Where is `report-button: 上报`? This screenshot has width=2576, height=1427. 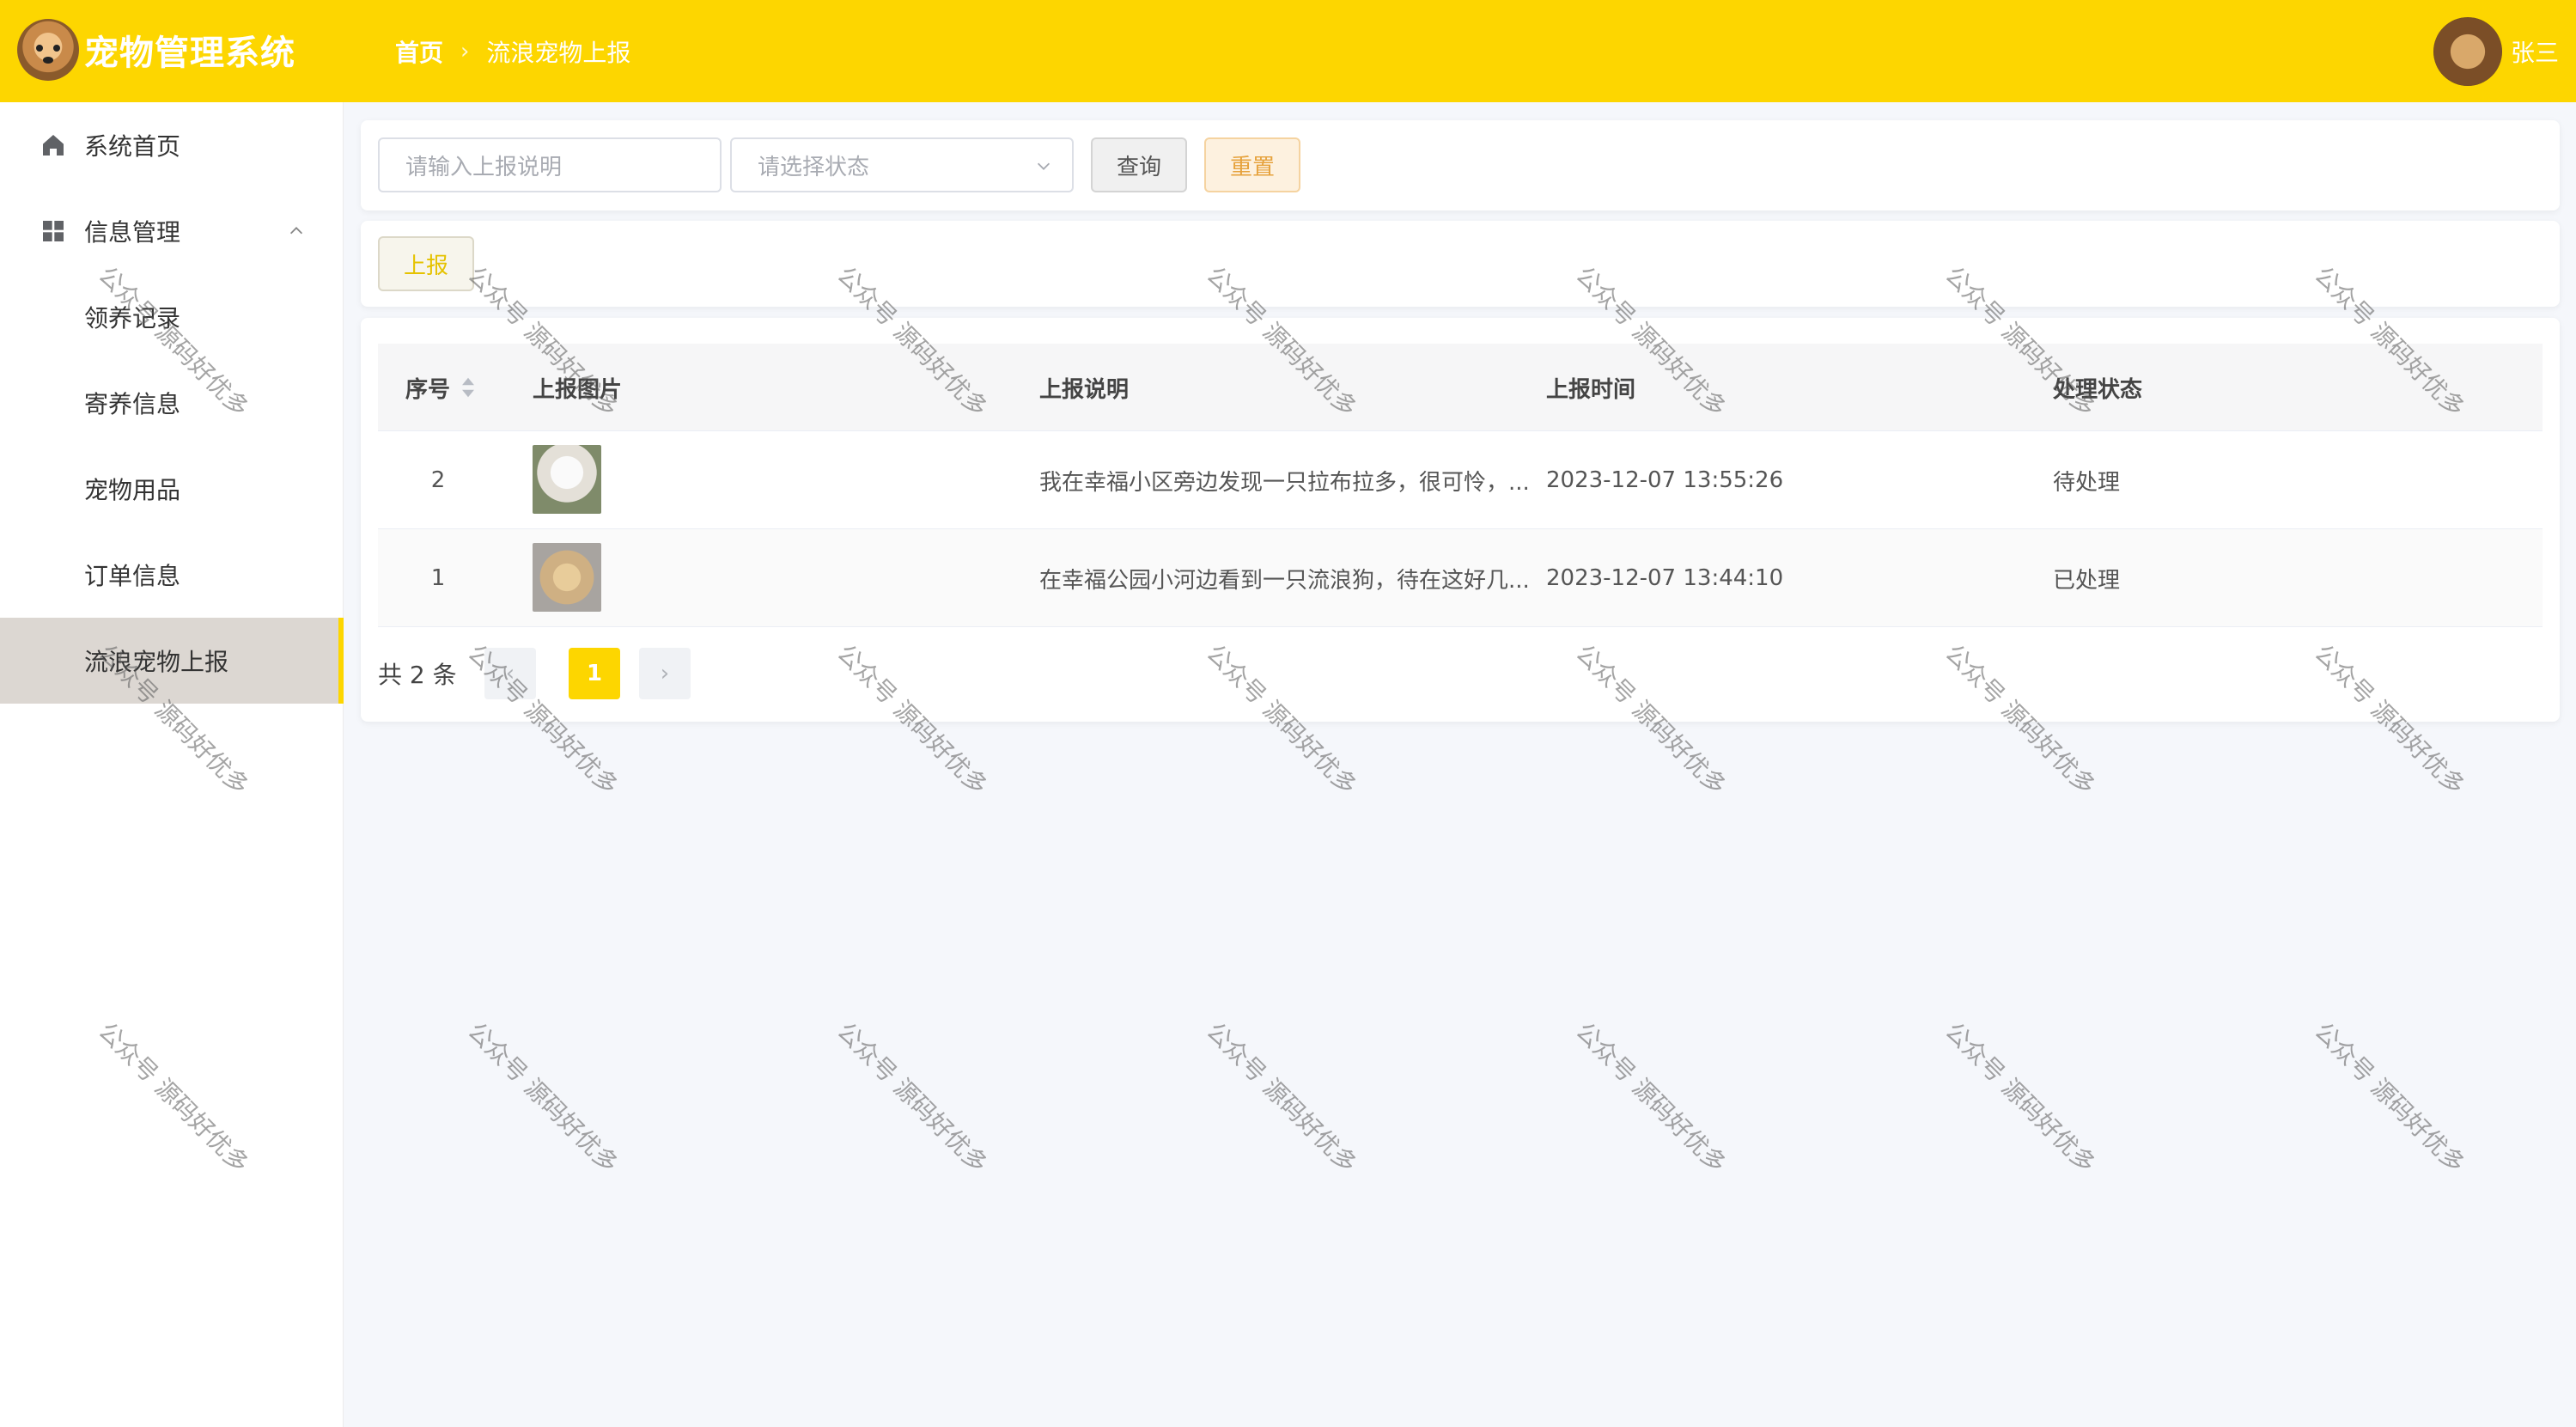
report-button: 上报 is located at coordinates (426, 263).